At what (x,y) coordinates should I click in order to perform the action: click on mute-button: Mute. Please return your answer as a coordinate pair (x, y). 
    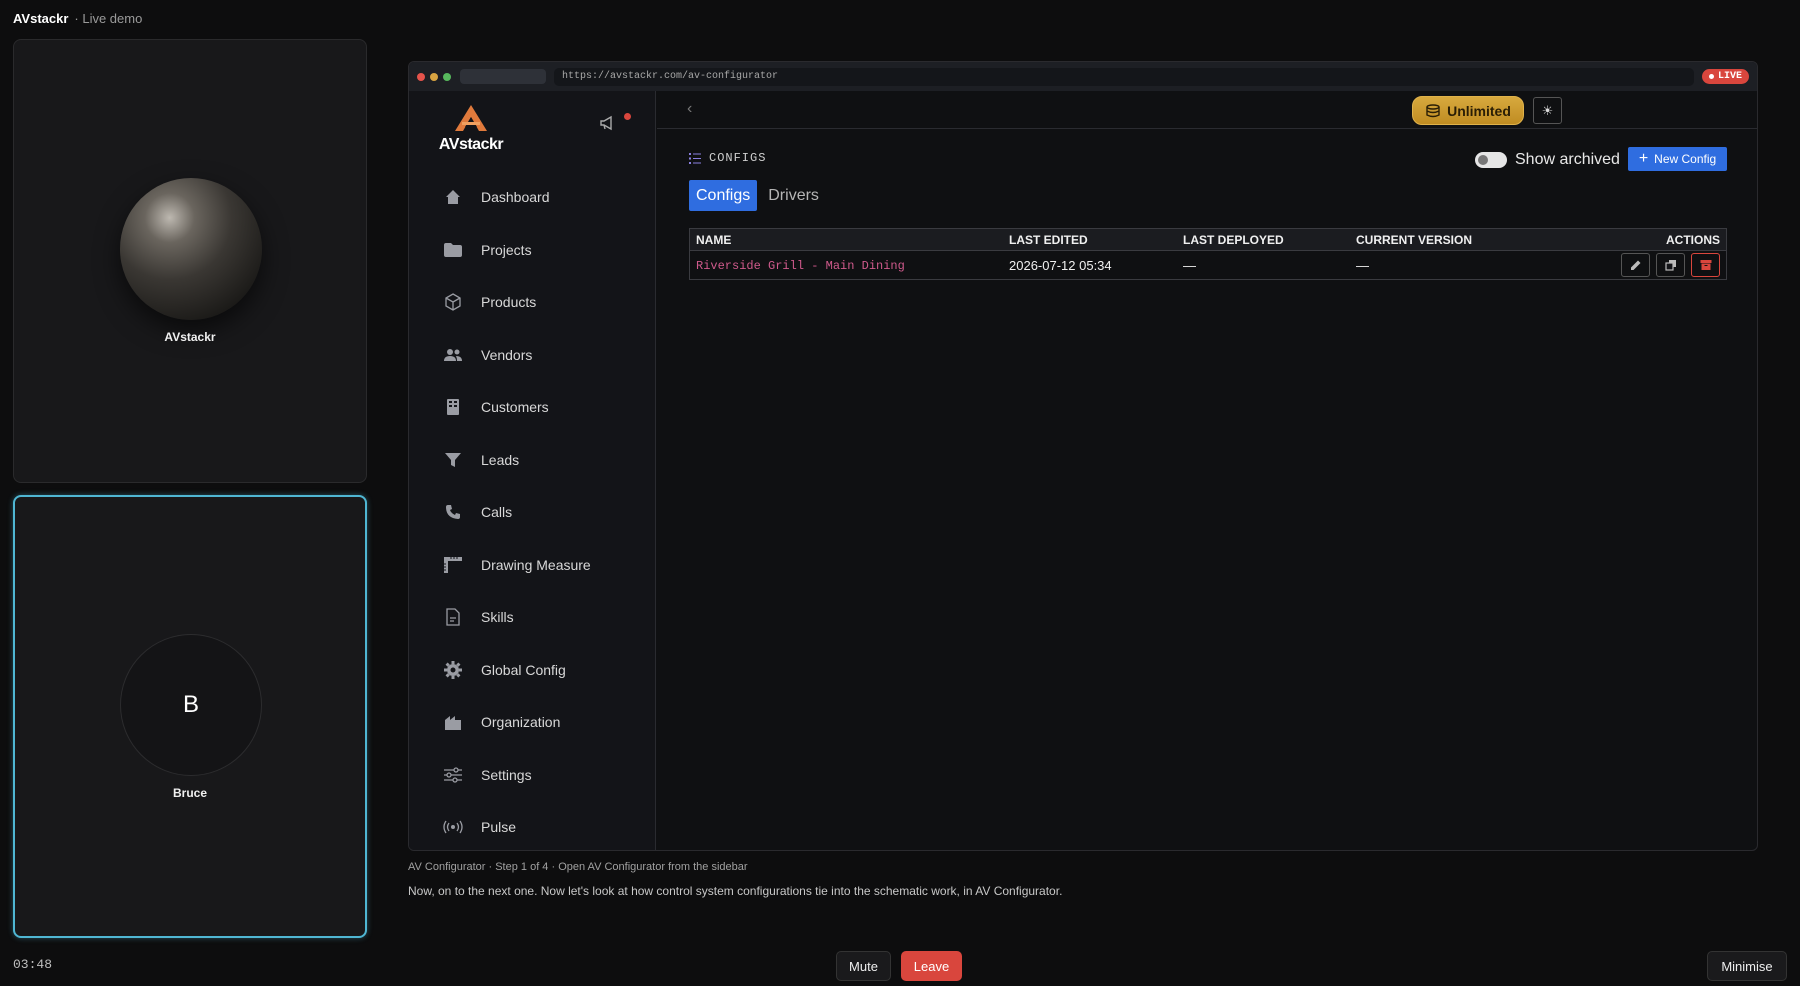
    Looking at the image, I should click on (863, 966).